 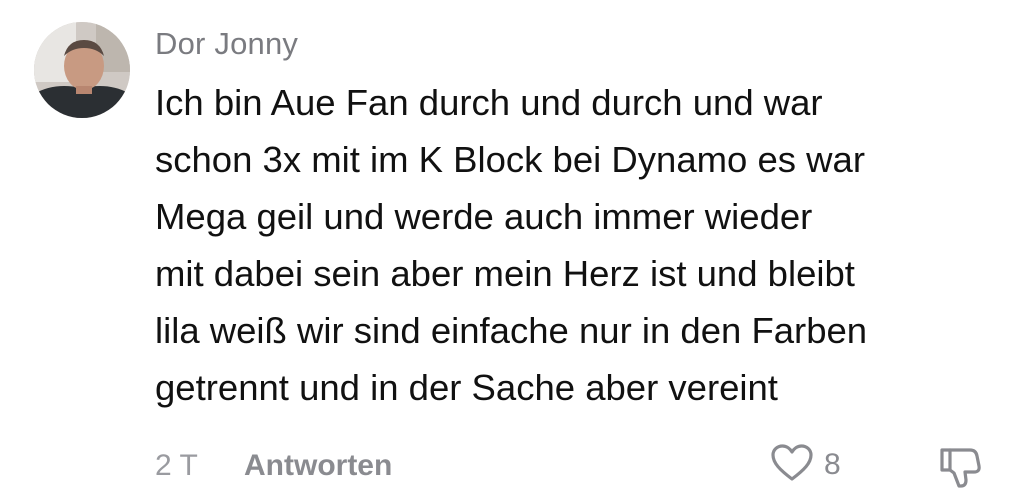 I want to click on avatar, so click(x=82, y=70).